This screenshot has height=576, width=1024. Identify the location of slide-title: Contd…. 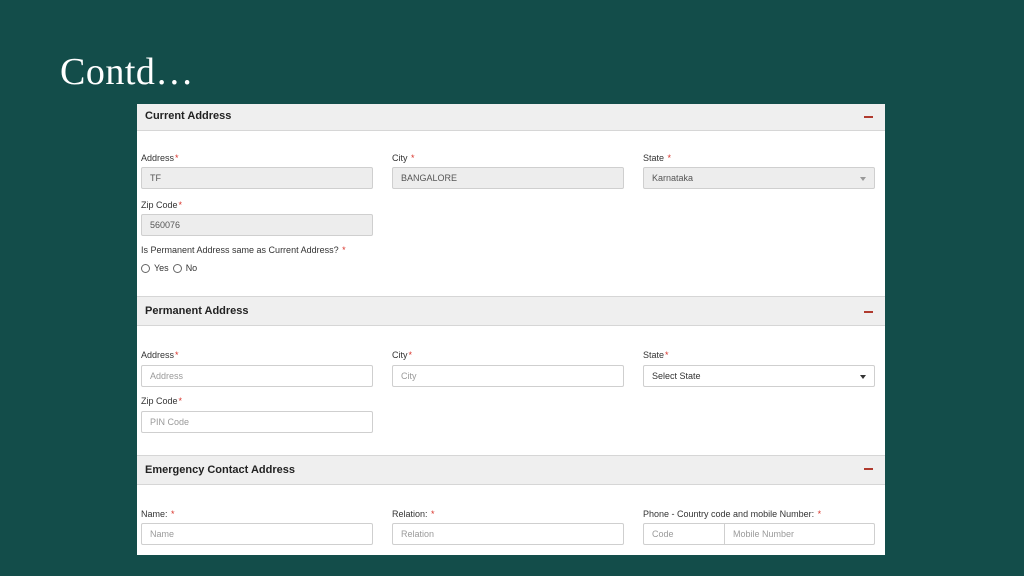
(127, 72).